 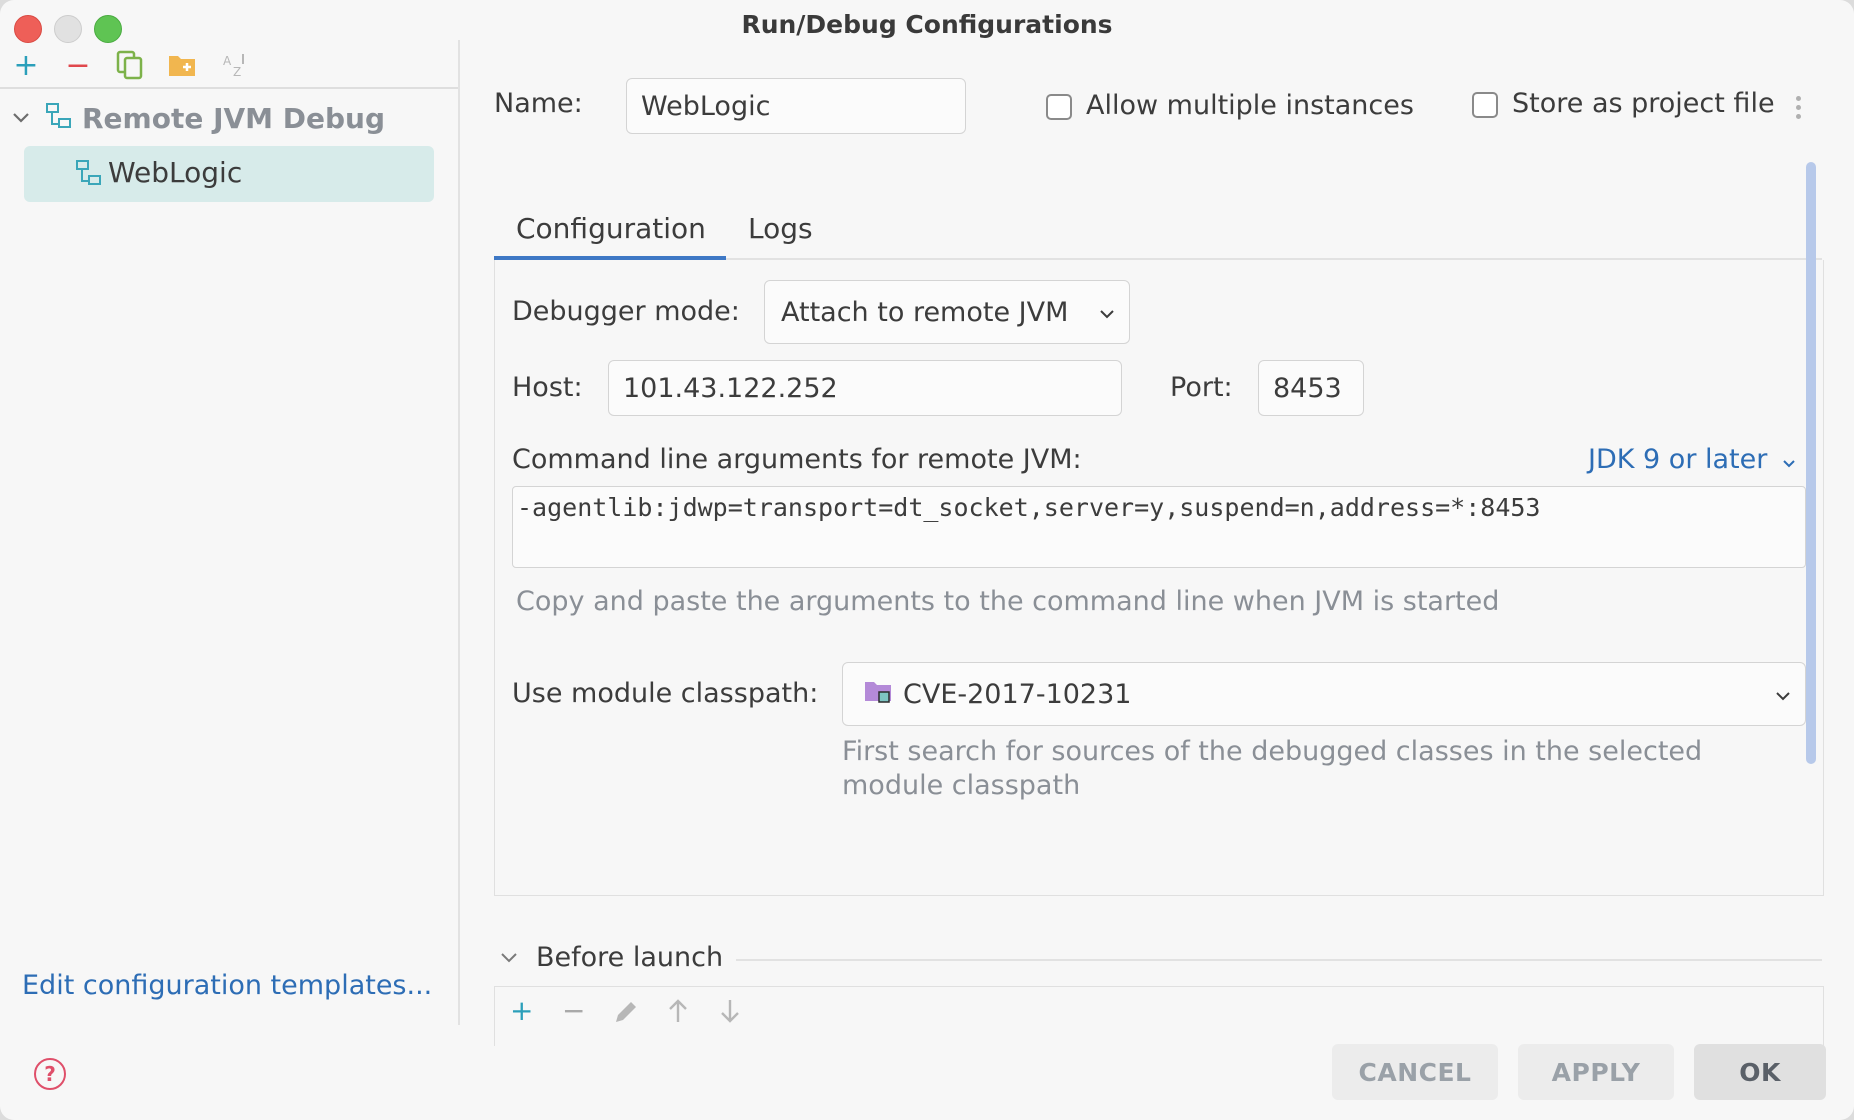 I want to click on edit-icon, so click(x=626, y=1015).